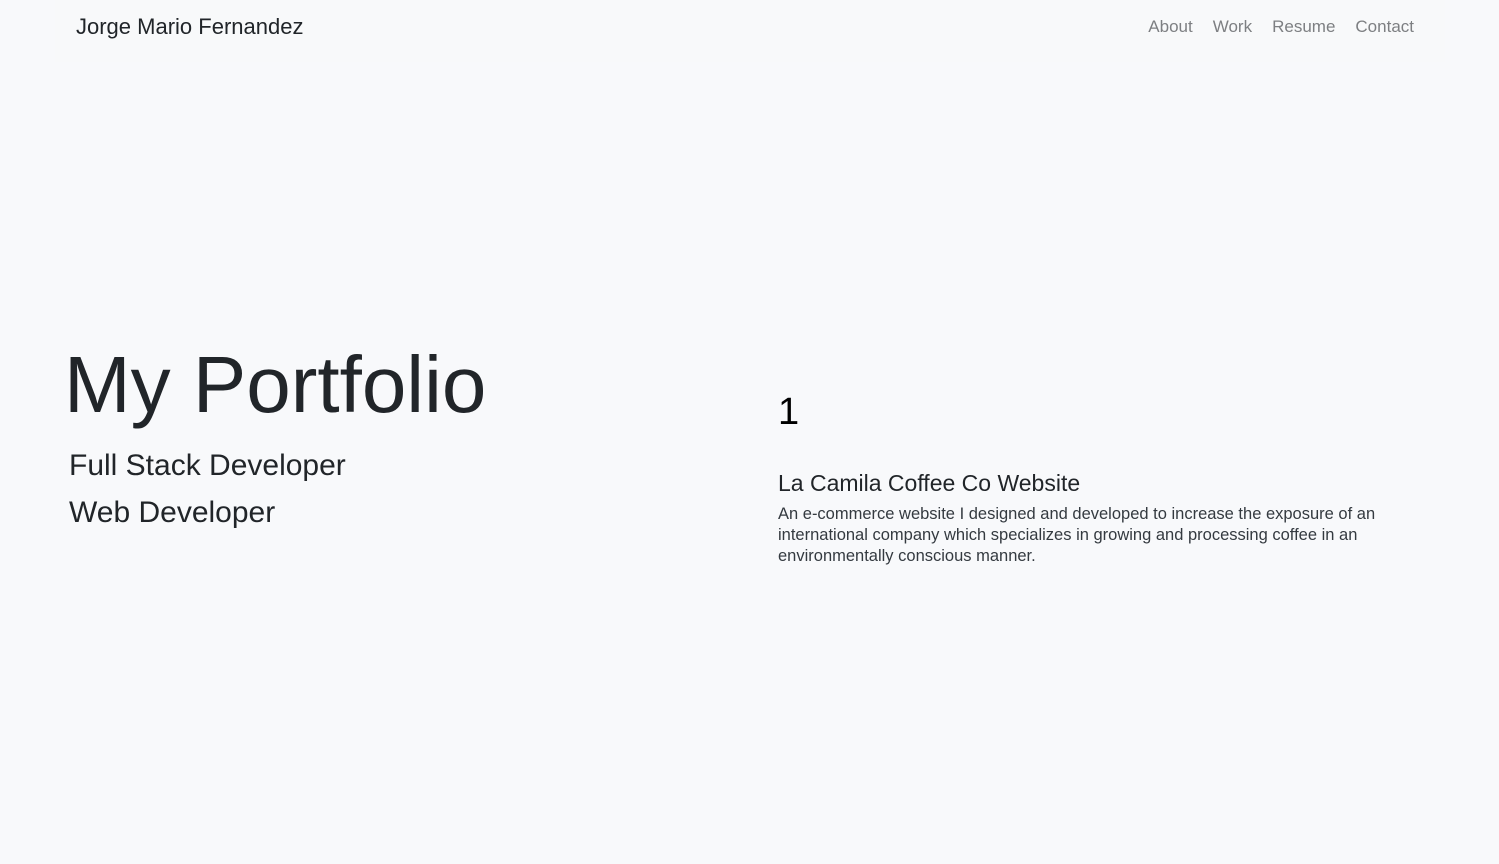 Image resolution: width=1499 pixels, height=864 pixels. What do you see at coordinates (1232, 27) in the screenshot?
I see `nav-link-work: Work` at bounding box center [1232, 27].